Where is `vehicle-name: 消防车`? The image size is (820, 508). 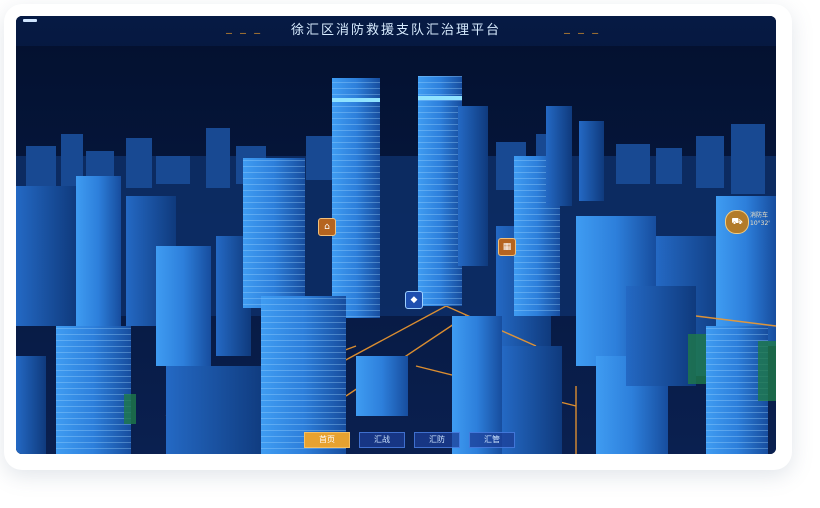
vehicle-name: 消防车 is located at coordinates (759, 215).